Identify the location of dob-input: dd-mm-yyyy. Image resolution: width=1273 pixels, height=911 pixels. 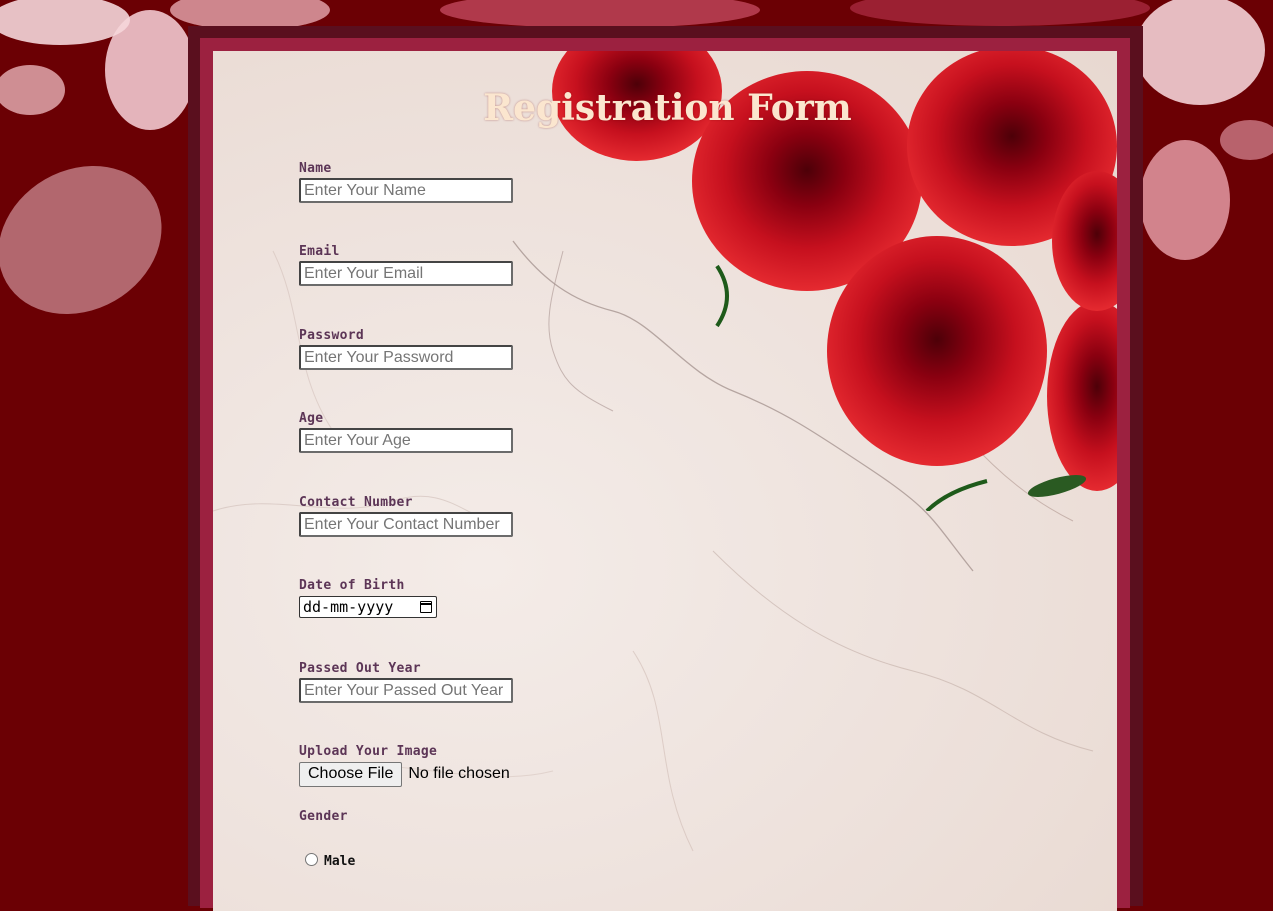
(368, 607).